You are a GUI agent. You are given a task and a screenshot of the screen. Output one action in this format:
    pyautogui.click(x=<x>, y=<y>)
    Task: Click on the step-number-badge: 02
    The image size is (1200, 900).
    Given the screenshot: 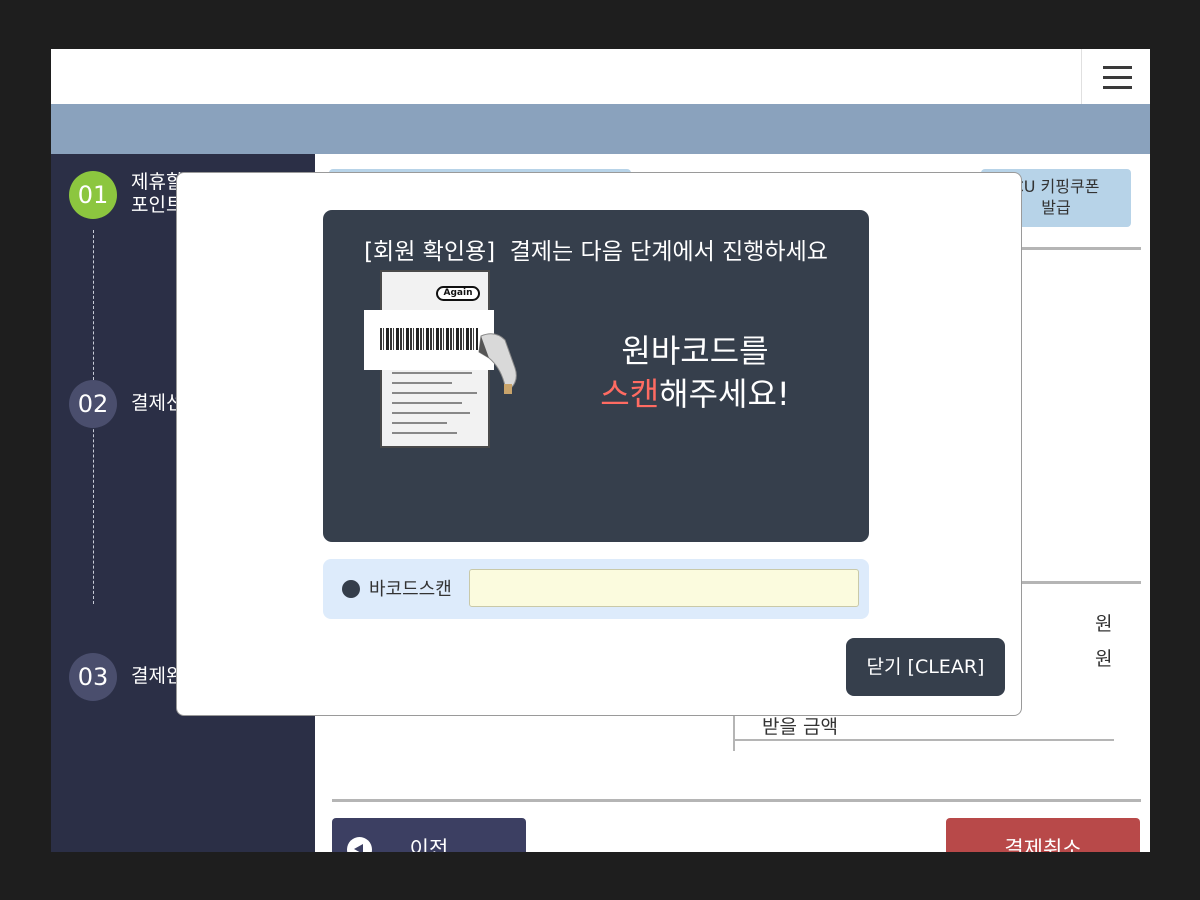 What is the action you would take?
    pyautogui.click(x=93, y=404)
    